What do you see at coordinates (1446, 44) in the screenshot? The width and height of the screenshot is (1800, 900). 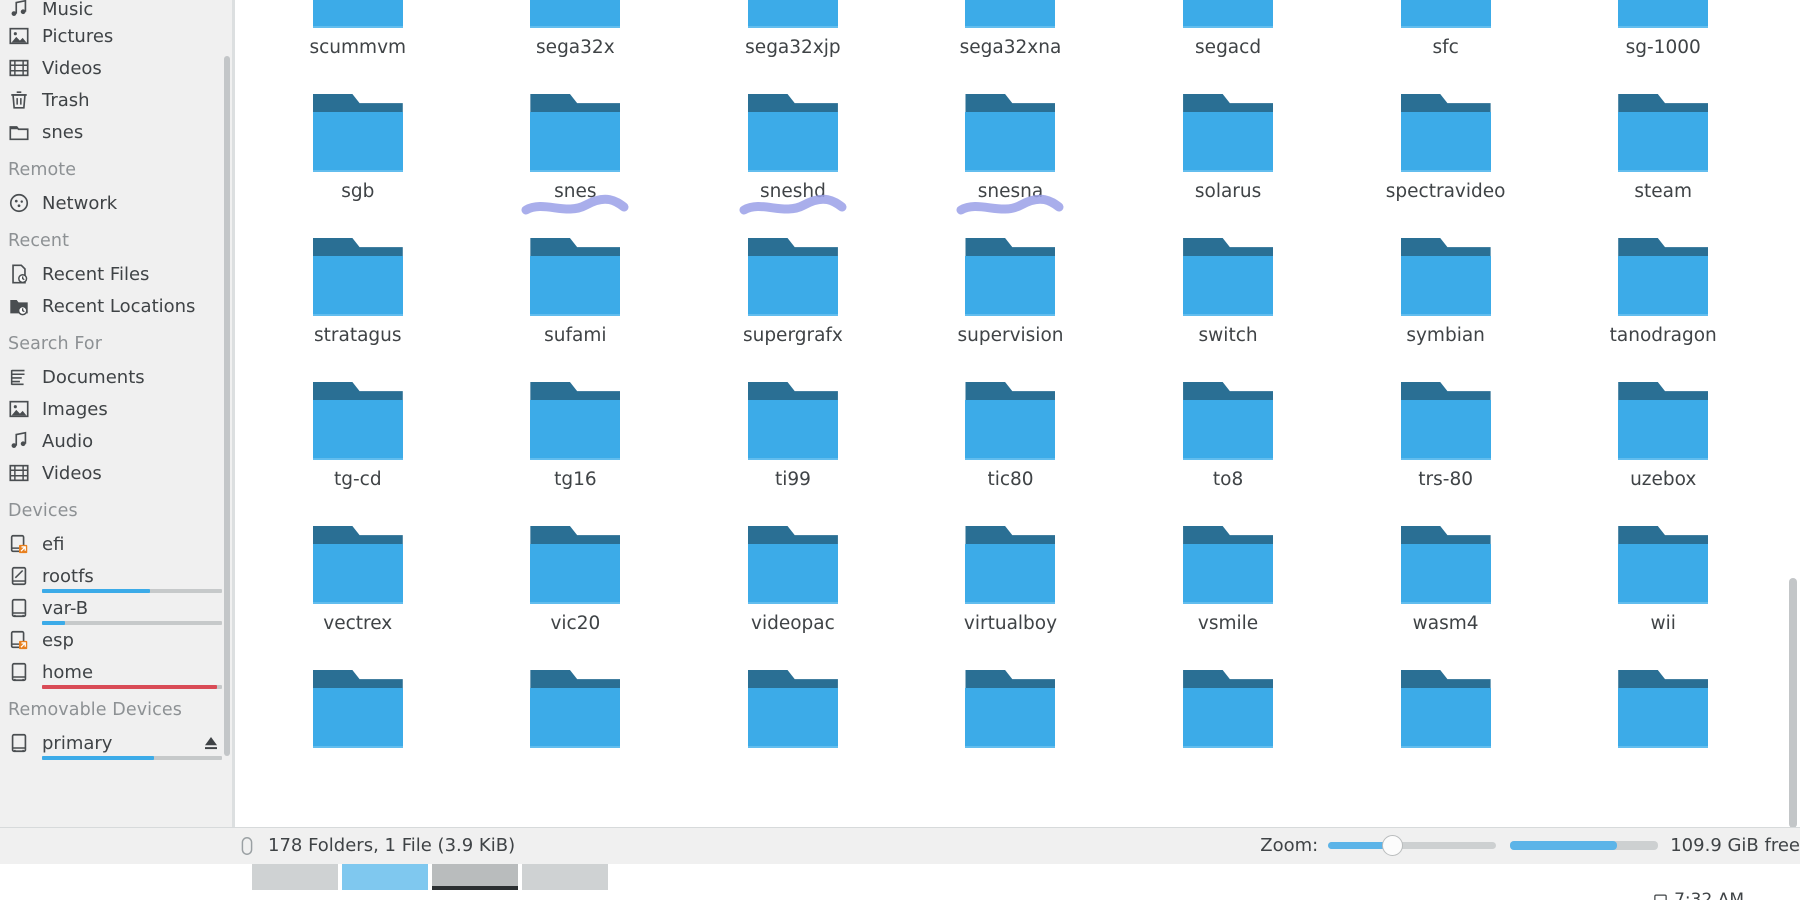 I see `file-item: sfc` at bounding box center [1446, 44].